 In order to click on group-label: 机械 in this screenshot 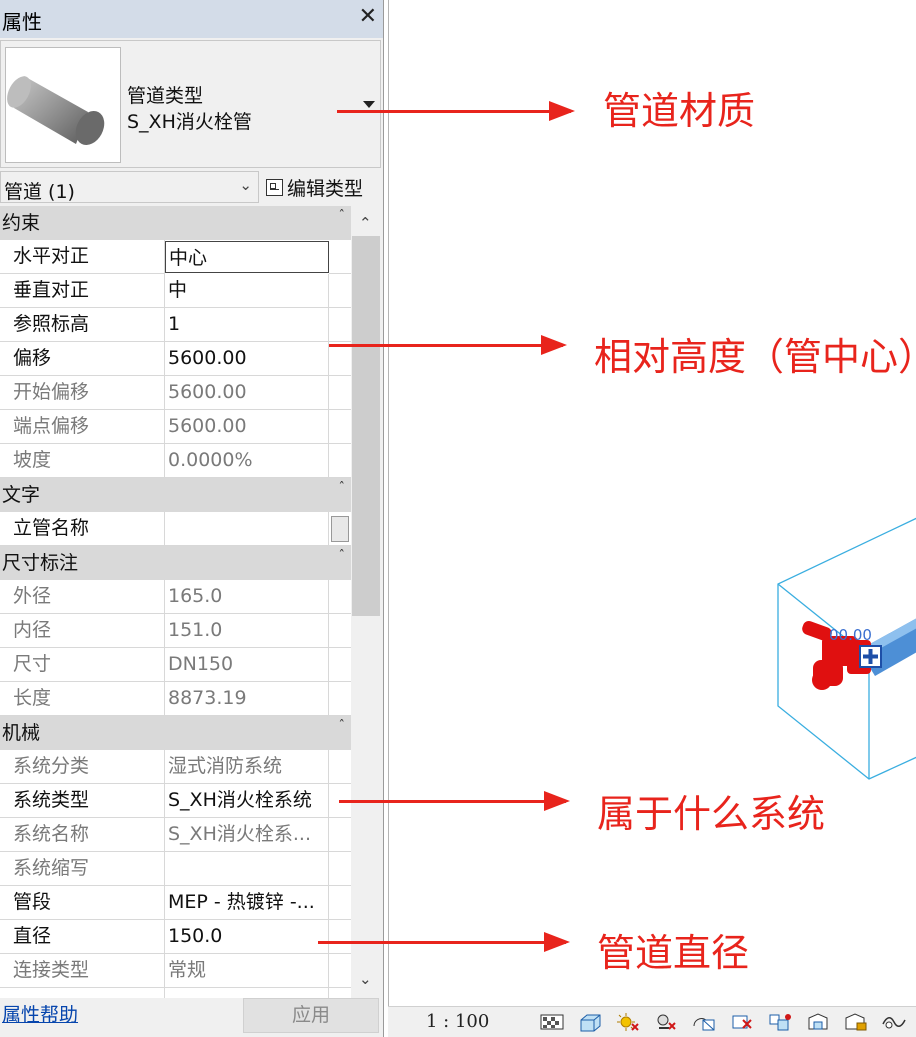, I will do `click(21, 733)`.